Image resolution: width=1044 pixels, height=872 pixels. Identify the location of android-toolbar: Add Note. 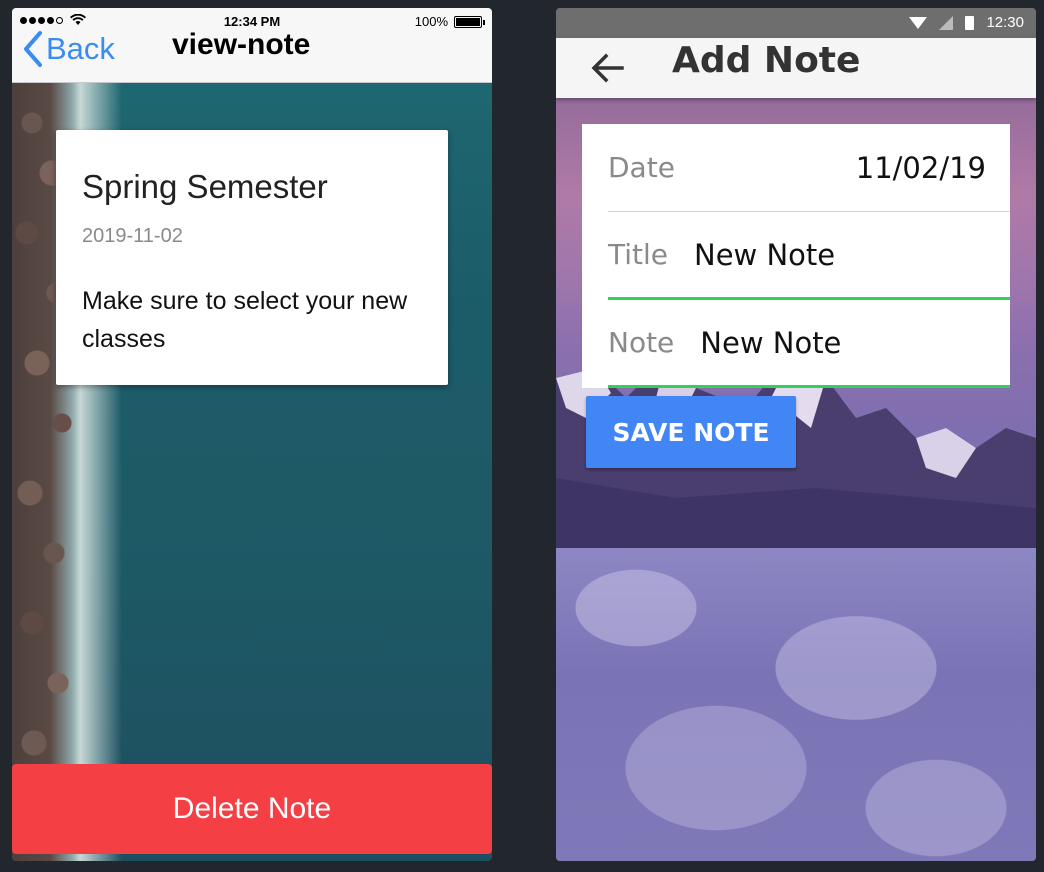
(796, 68).